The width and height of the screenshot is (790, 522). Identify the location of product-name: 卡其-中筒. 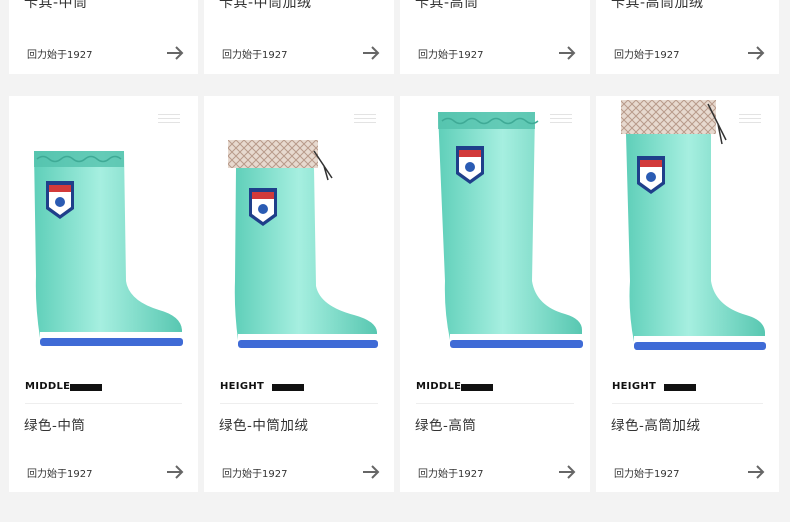
(56, 5).